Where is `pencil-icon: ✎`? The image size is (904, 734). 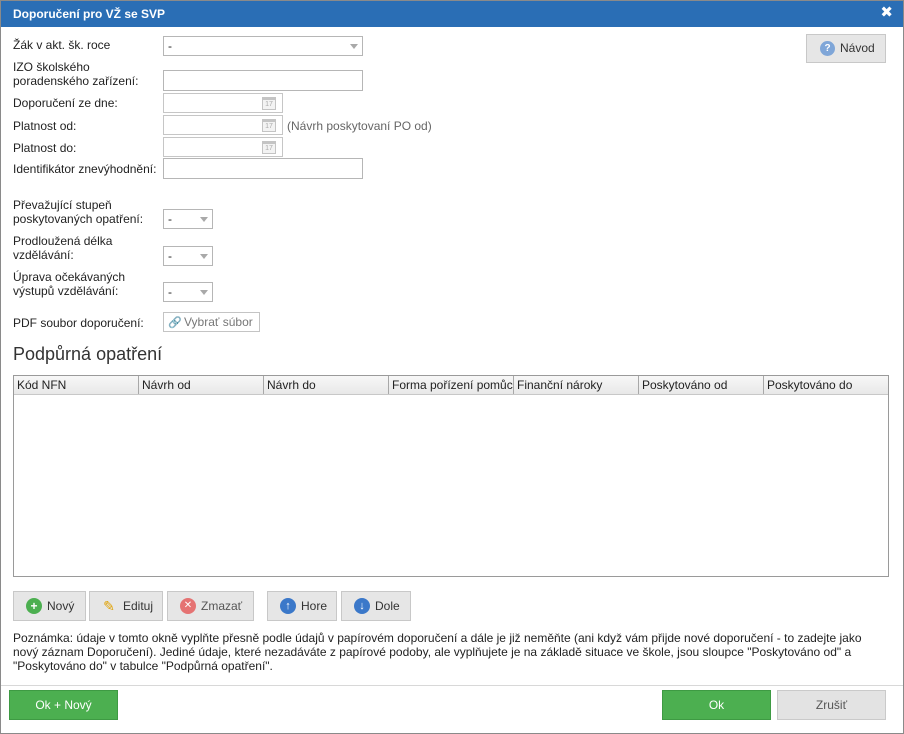 pencil-icon: ✎ is located at coordinates (109, 606).